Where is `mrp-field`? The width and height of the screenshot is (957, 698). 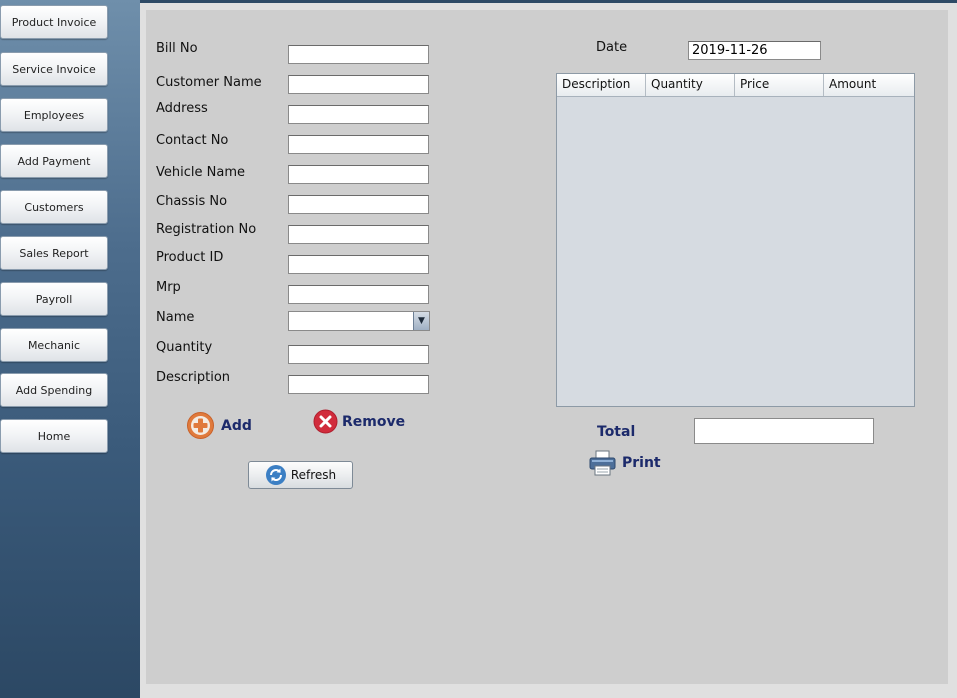 mrp-field is located at coordinates (358, 294).